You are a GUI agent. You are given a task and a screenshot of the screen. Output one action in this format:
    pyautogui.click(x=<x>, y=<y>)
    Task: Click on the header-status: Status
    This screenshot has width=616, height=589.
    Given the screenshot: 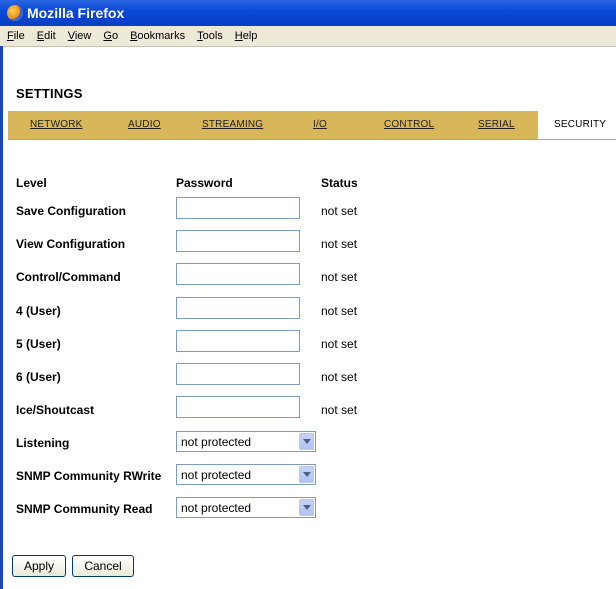 What is the action you would take?
    pyautogui.click(x=339, y=183)
    